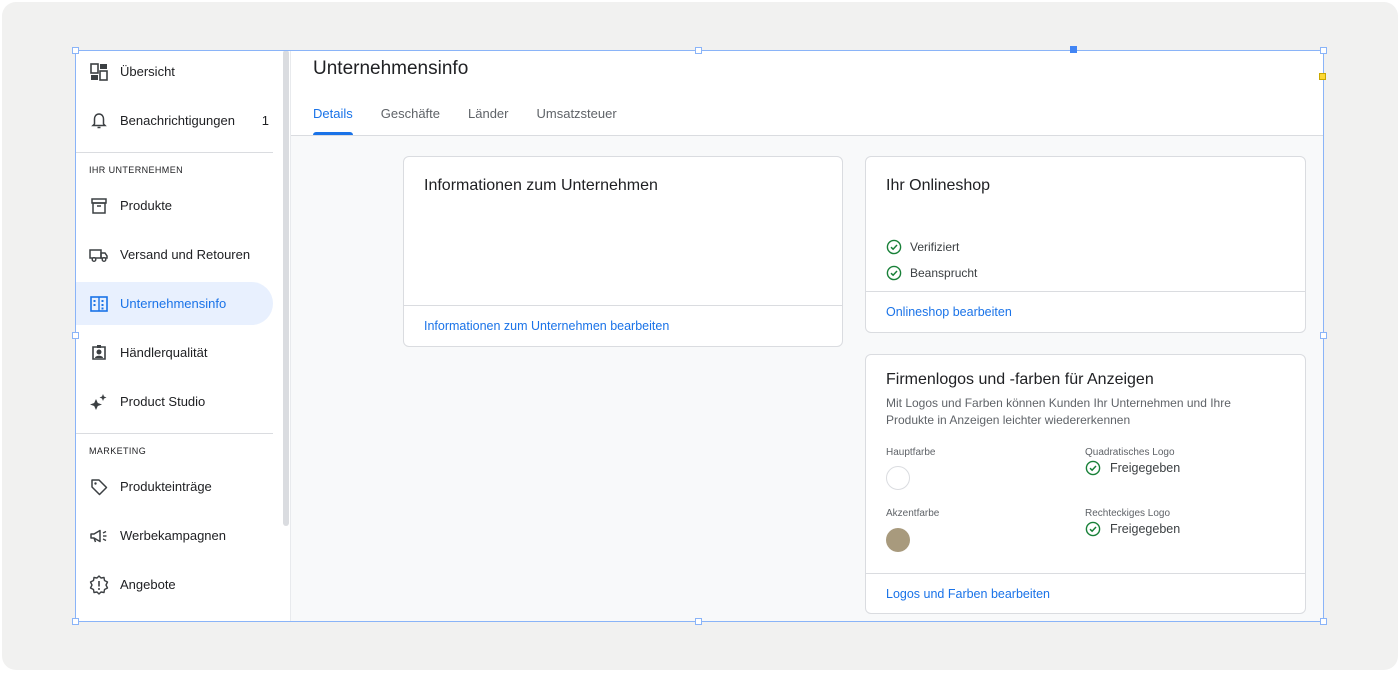 The height and width of the screenshot is (673, 1400). Describe the element at coordinates (938, 185) in the screenshot. I see `online-shop-title: Ihr Onlineshop` at that location.